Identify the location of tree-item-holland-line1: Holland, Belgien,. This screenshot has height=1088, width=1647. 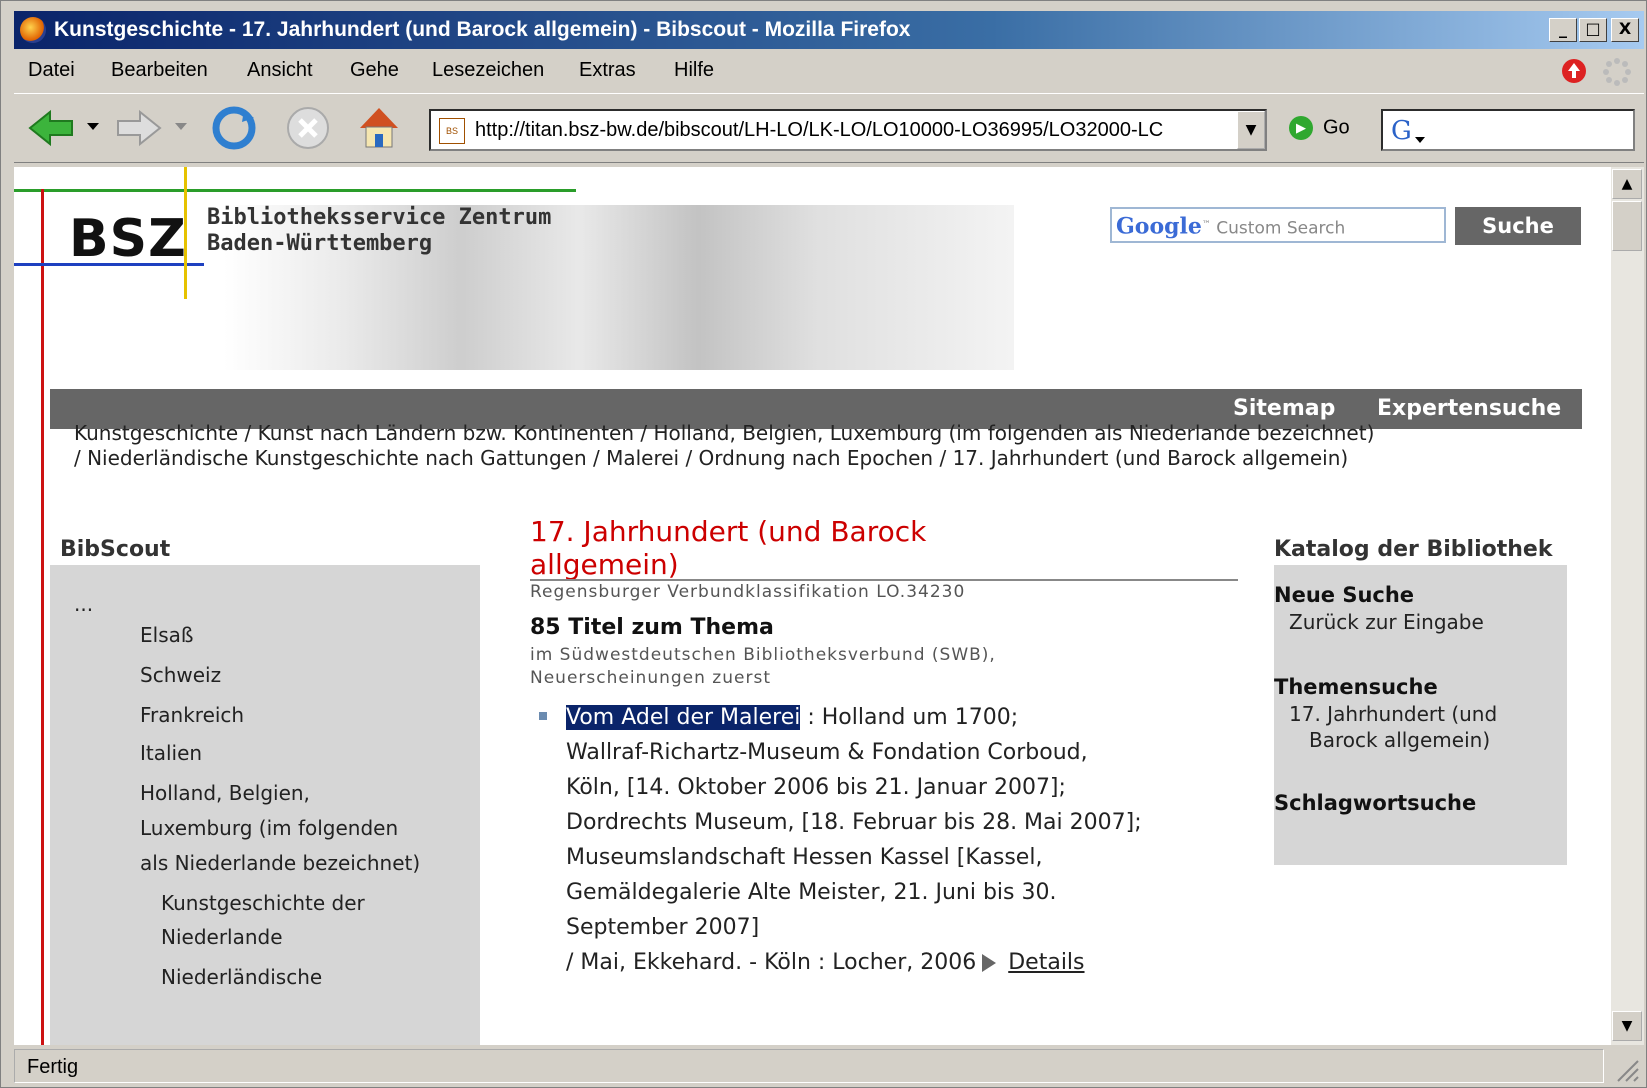
(225, 793).